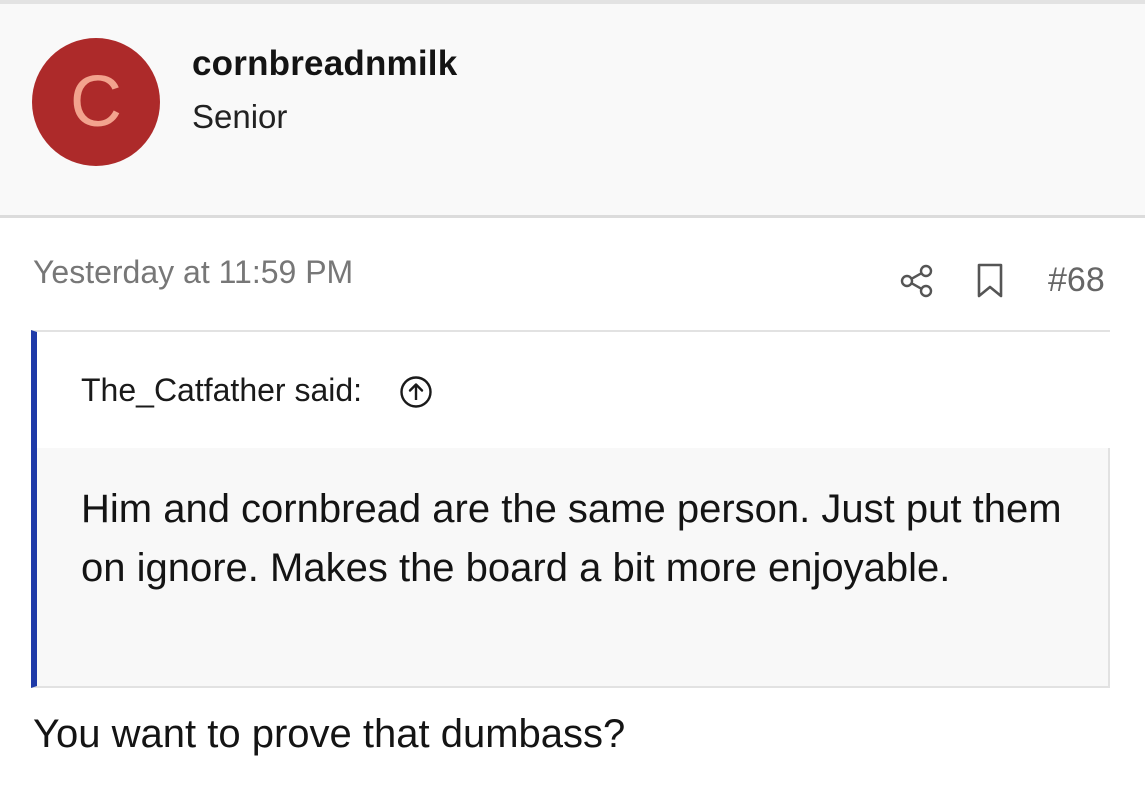 This screenshot has height=800, width=1145. I want to click on share-icon, so click(916, 281).